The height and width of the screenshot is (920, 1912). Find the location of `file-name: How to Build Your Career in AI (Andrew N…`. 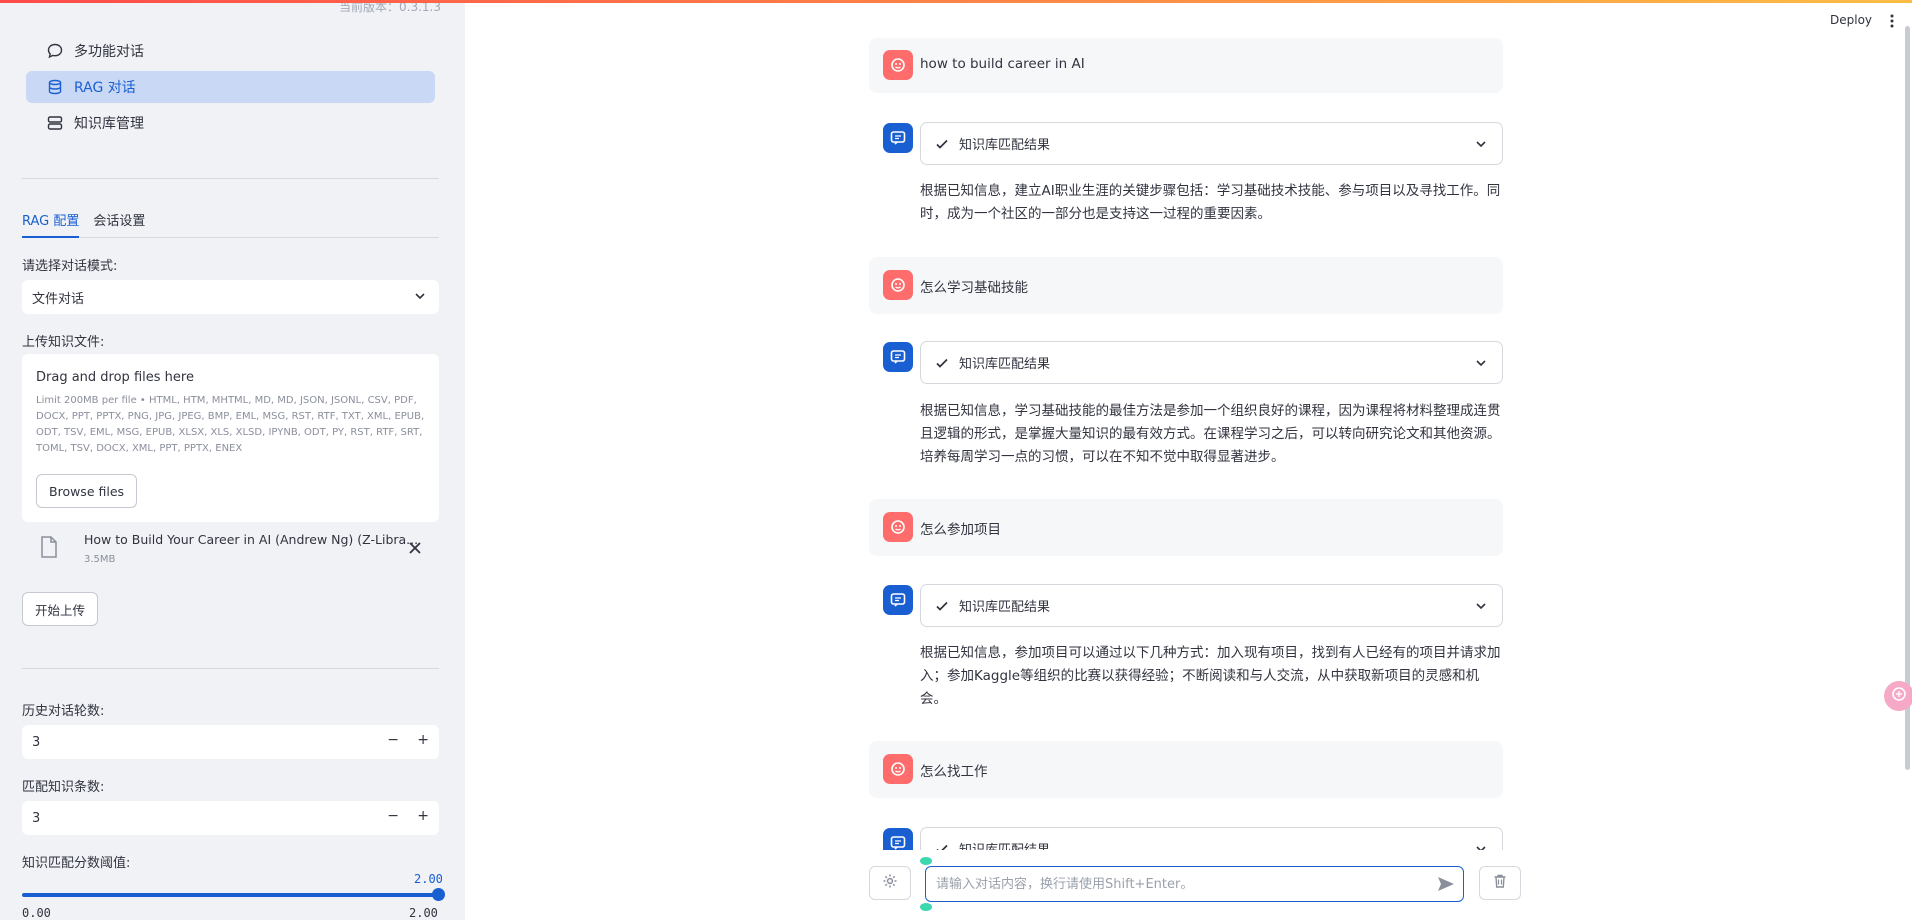

file-name: How to Build Your Career in AI (Andrew N… is located at coordinates (251, 539).